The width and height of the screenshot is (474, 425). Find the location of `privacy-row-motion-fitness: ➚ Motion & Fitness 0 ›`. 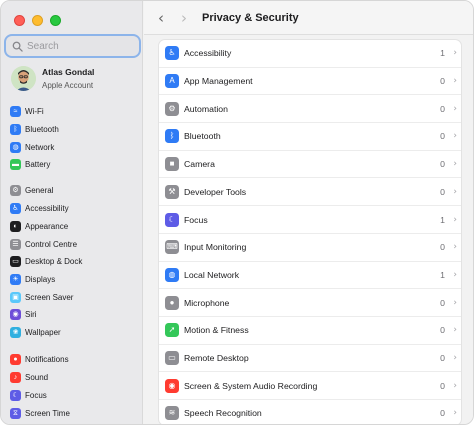

privacy-row-motion-fitness: ➚ Motion & Fitness 0 › is located at coordinates (310, 331).